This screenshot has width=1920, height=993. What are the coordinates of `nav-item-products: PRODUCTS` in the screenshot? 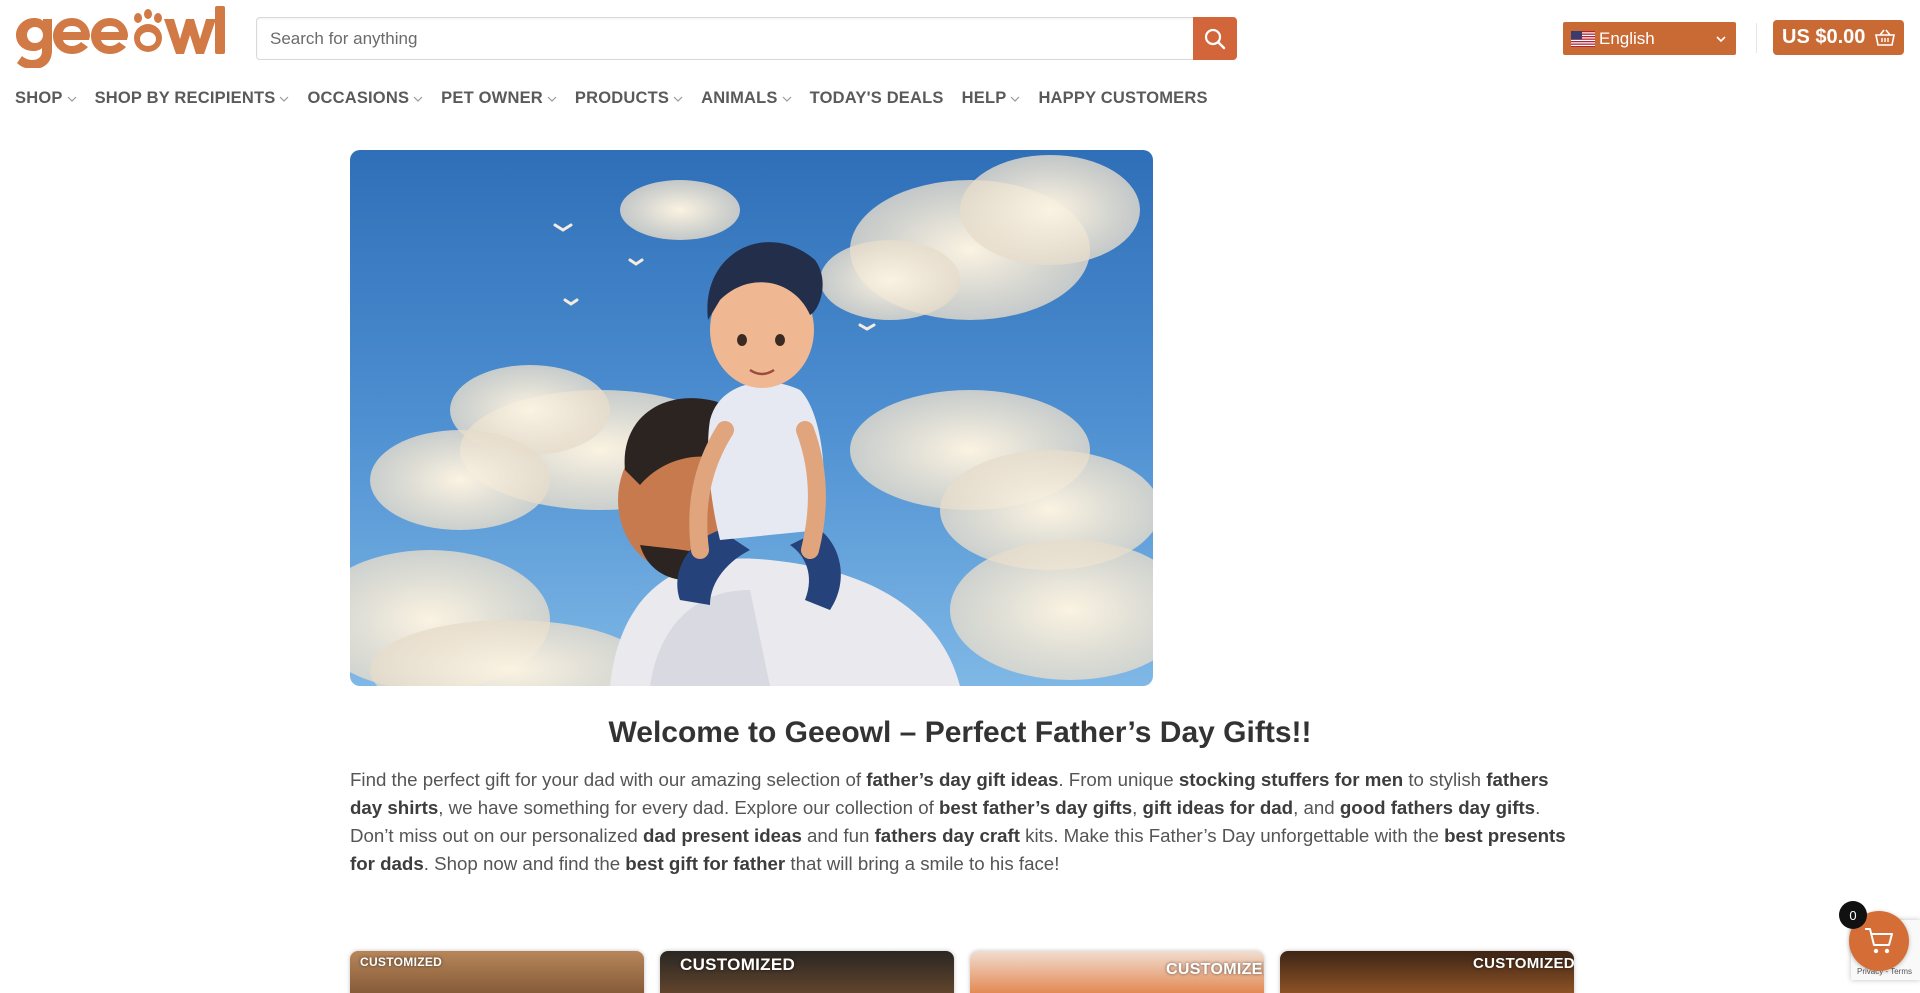 It's located at (629, 98).